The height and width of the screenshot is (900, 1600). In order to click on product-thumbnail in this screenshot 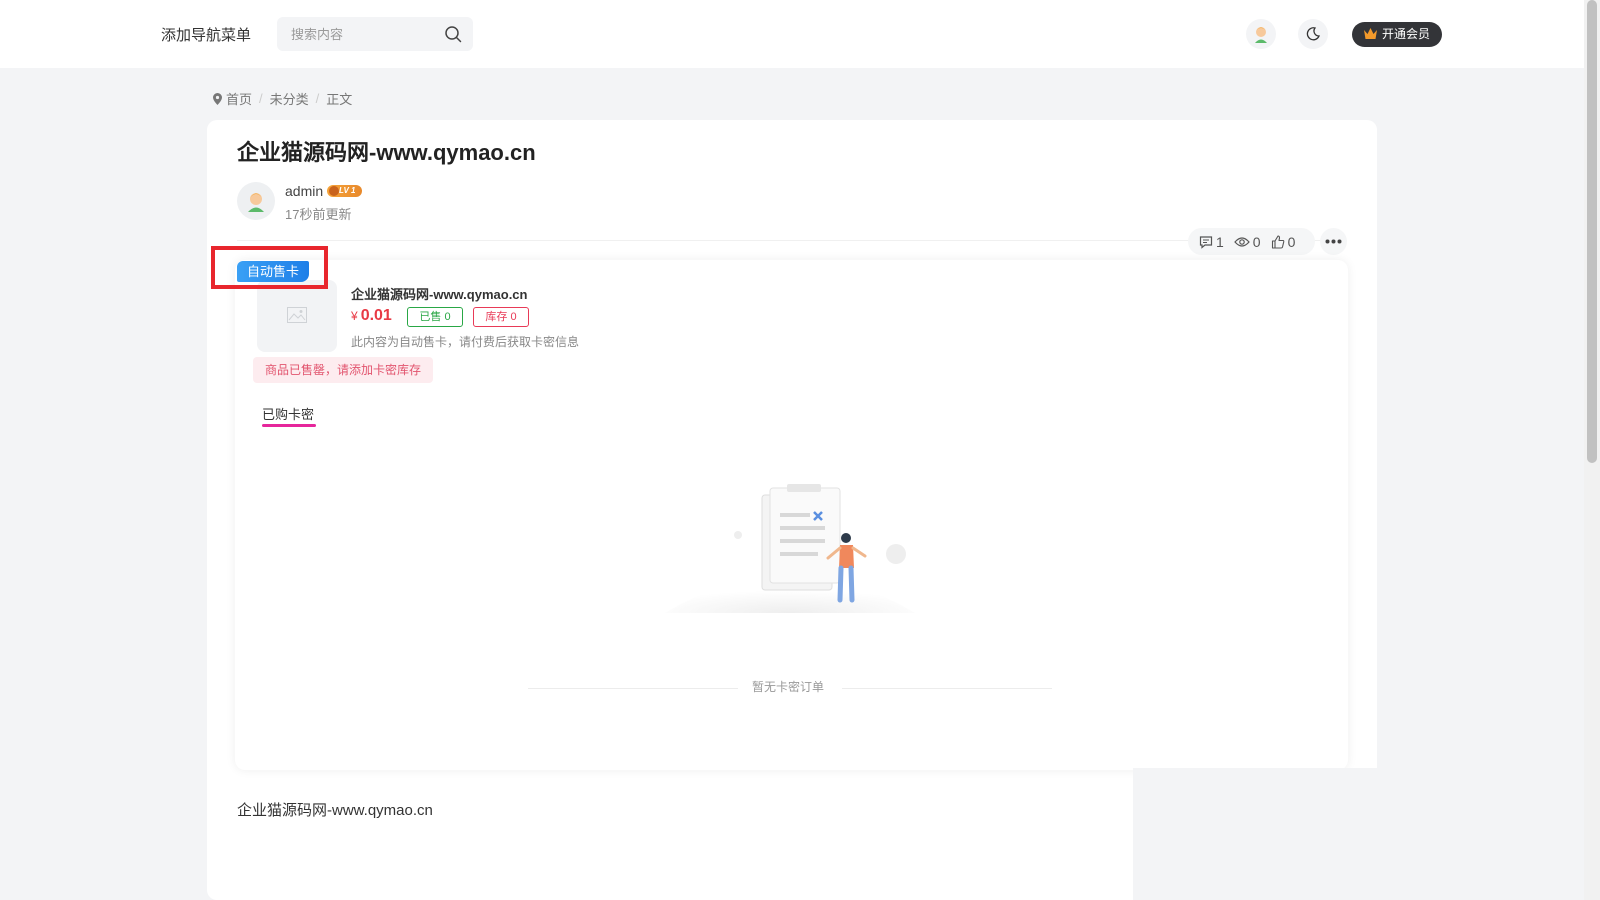, I will do `click(297, 316)`.